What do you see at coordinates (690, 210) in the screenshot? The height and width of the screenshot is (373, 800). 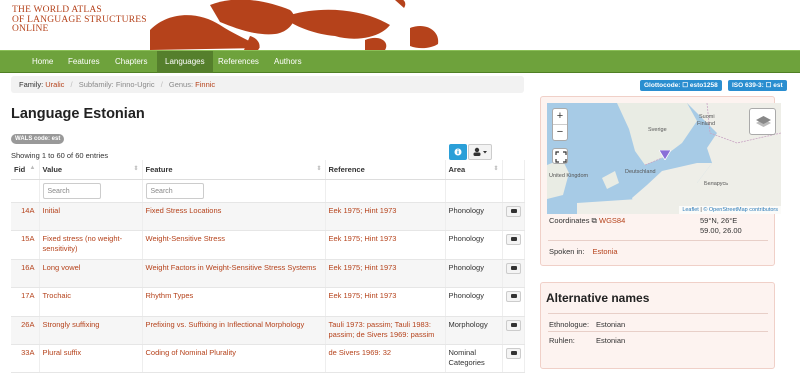 I see `leaflet-link: Leaflet` at bounding box center [690, 210].